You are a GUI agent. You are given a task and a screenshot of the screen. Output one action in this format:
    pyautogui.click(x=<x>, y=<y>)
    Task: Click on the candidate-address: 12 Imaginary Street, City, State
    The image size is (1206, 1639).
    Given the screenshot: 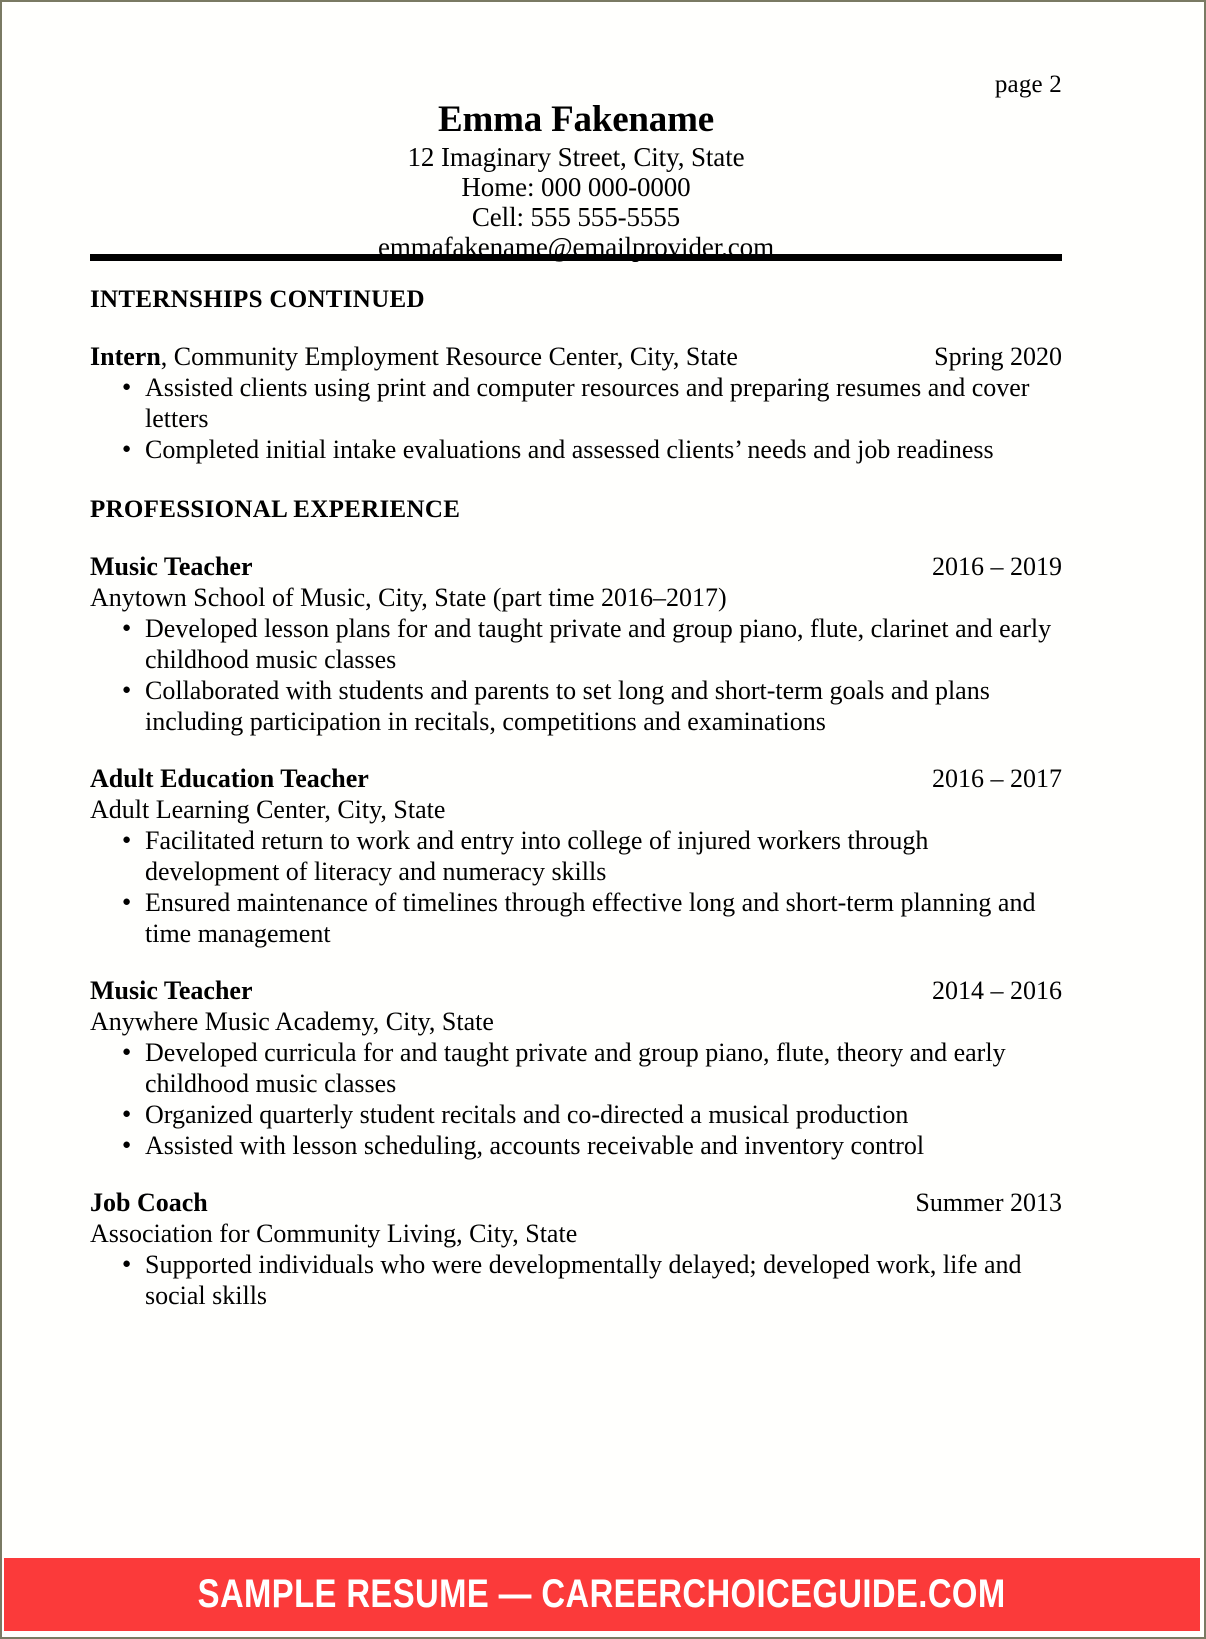 What is the action you would take?
    pyautogui.click(x=576, y=157)
    